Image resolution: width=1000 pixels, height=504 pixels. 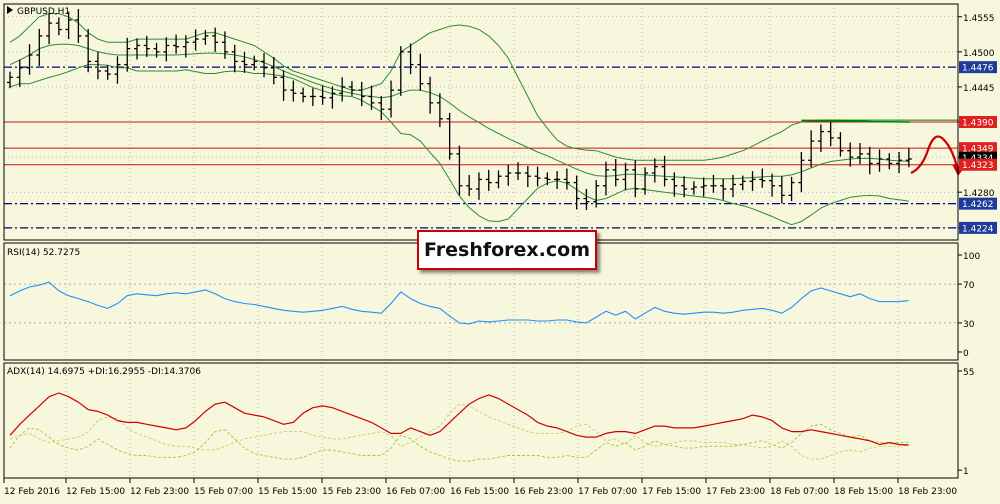 I want to click on price-label-text: 1.4476, so click(x=978, y=69).